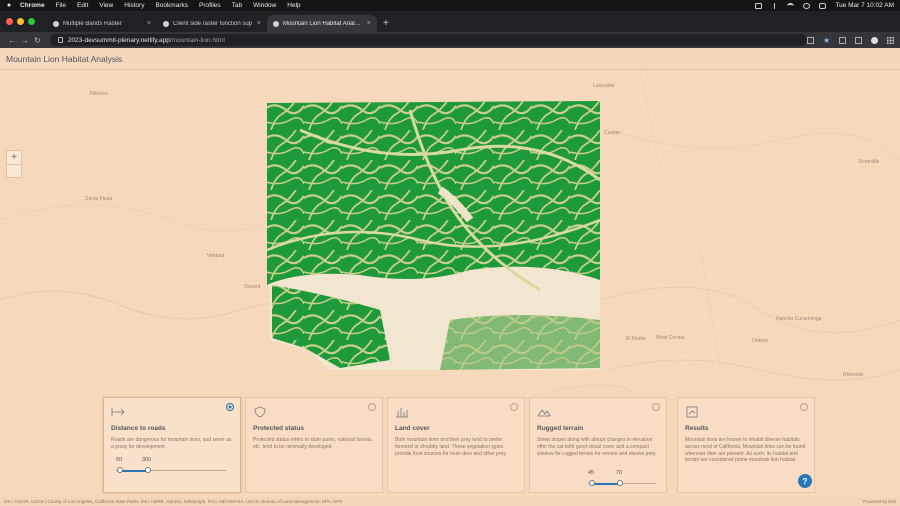  Describe the element at coordinates (14, 157) in the screenshot. I see `zoom-in-button: +` at that location.